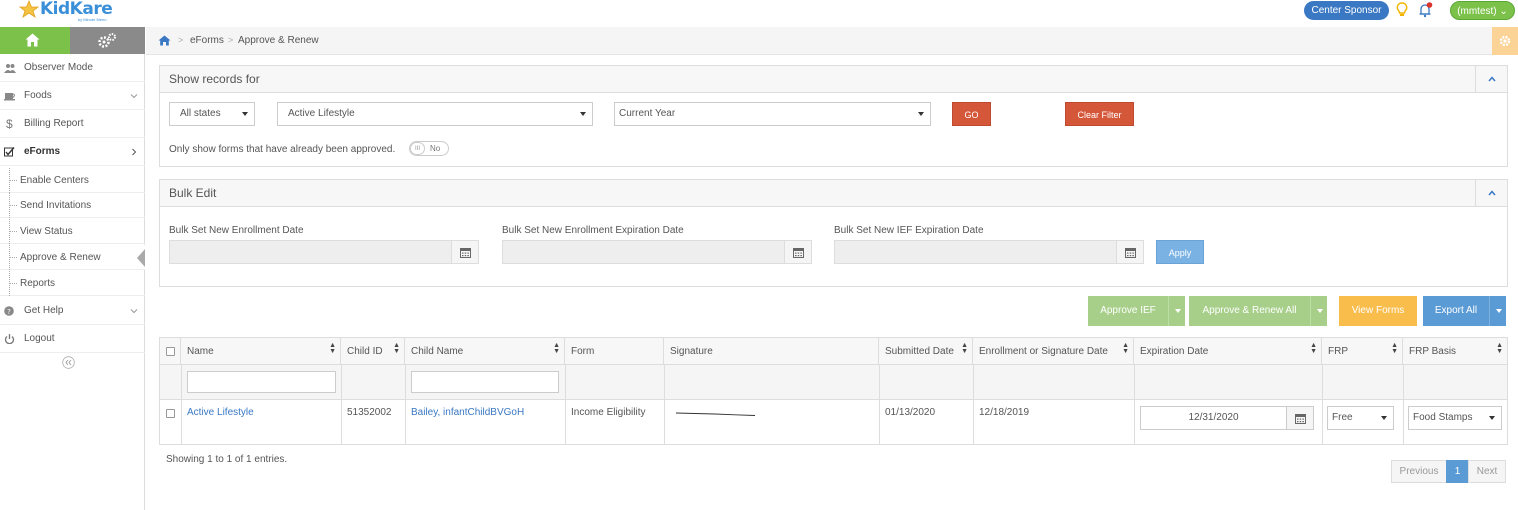  I want to click on sidebar-subitem-label: Reports, so click(38, 283).